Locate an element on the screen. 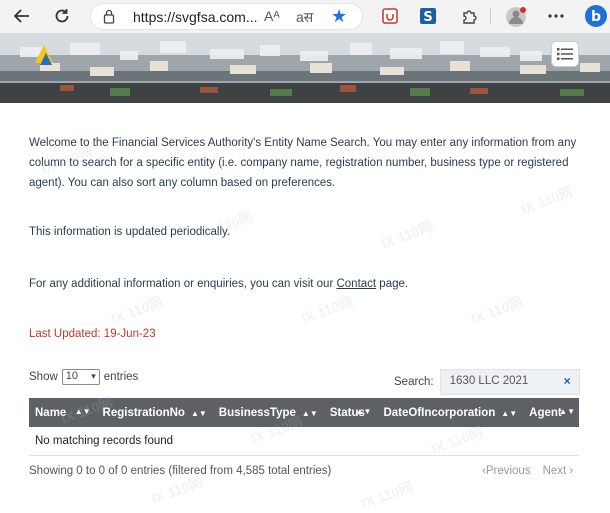 Image resolution: width=610 pixels, height=513 pixels. column-header-label: DateOfIncorporation is located at coordinates (439, 412).